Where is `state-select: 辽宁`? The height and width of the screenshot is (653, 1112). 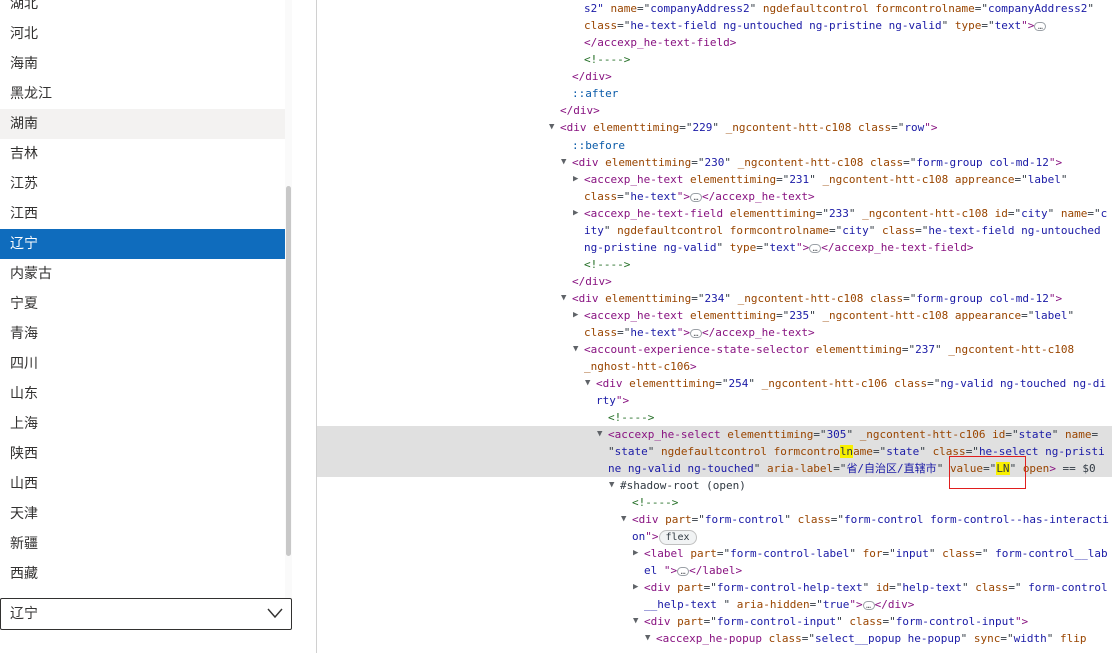
state-select: 辽宁 is located at coordinates (146, 614).